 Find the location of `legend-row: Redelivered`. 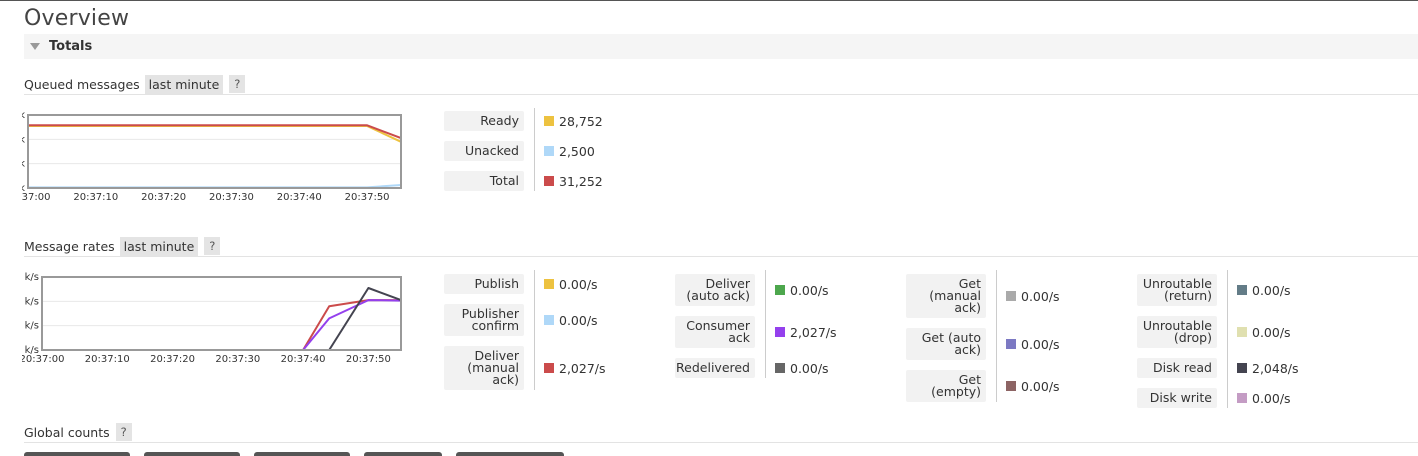

legend-row: Redelivered is located at coordinates (715, 368).